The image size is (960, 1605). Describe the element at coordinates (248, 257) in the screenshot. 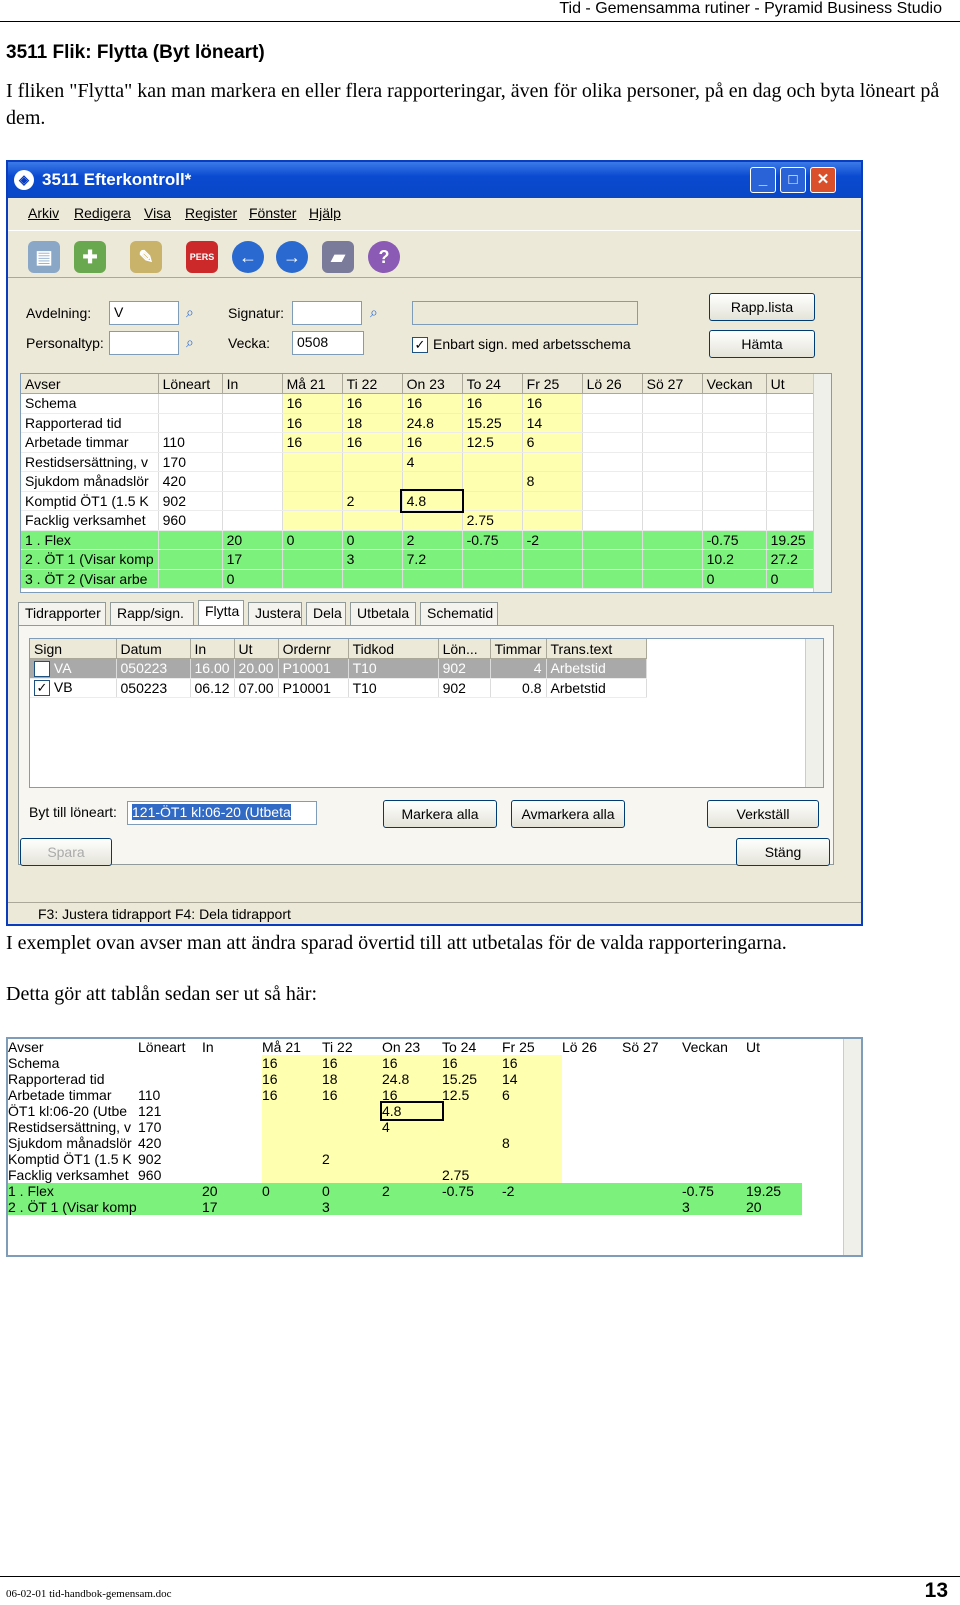

I see `back-arrow-icon: ←` at that location.